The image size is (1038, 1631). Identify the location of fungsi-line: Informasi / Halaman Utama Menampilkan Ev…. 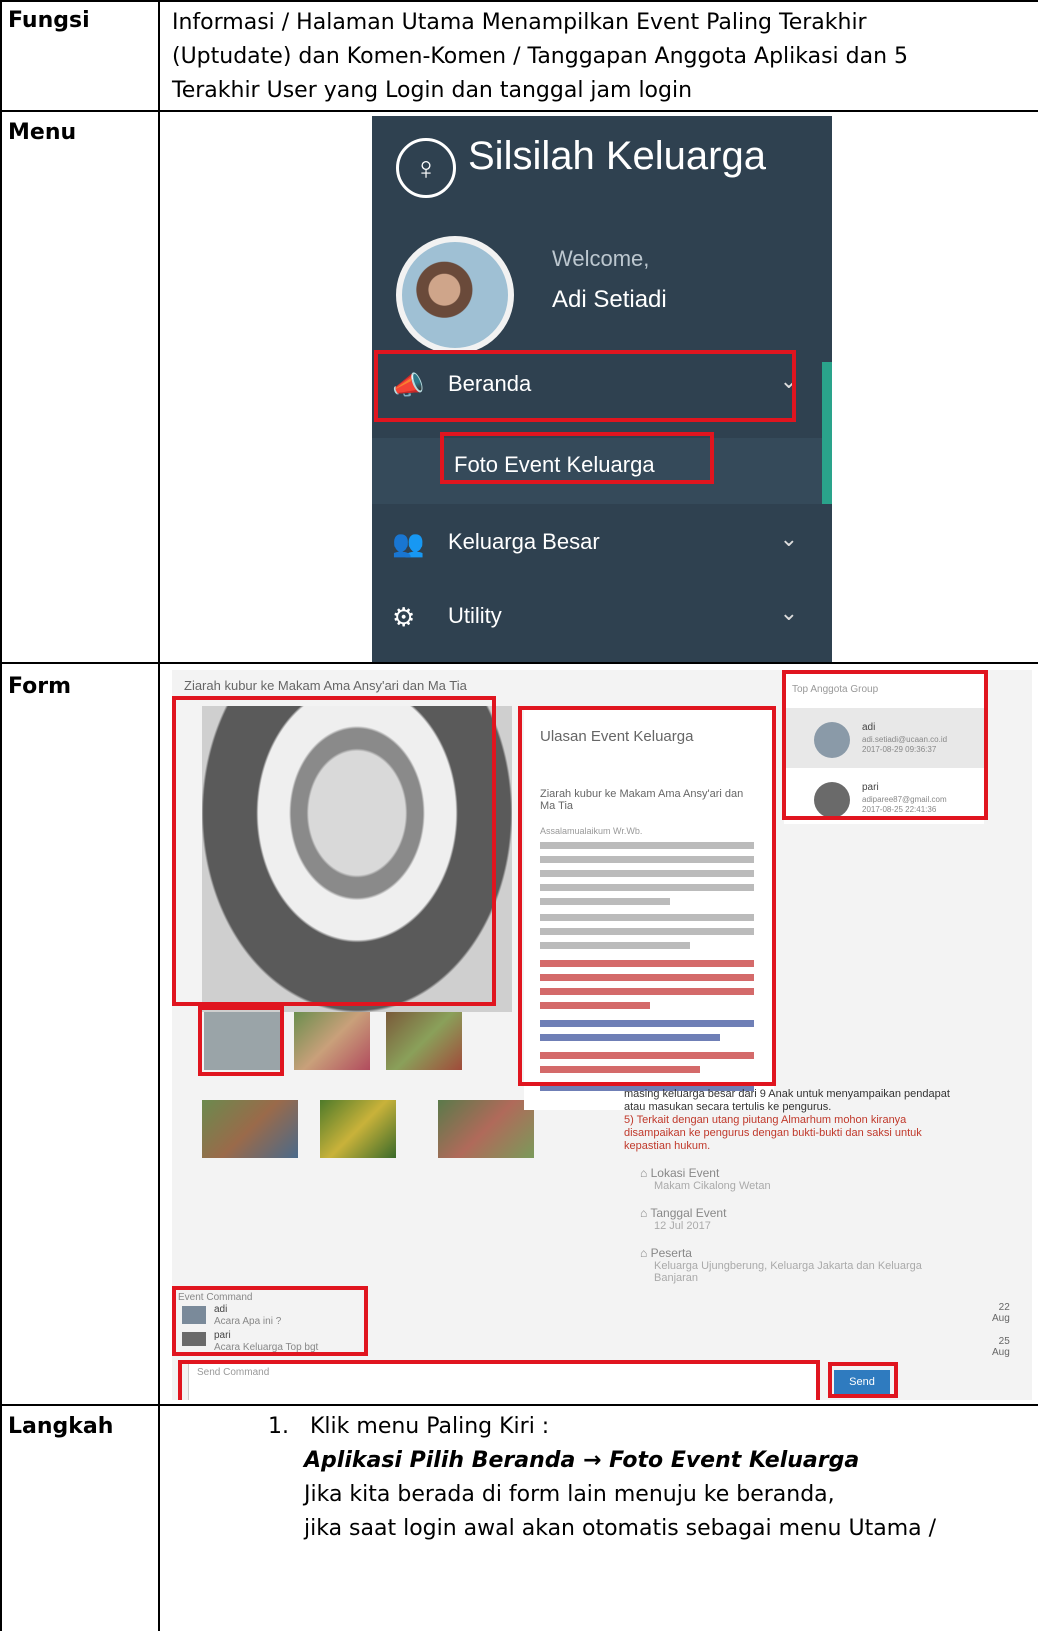
(519, 22).